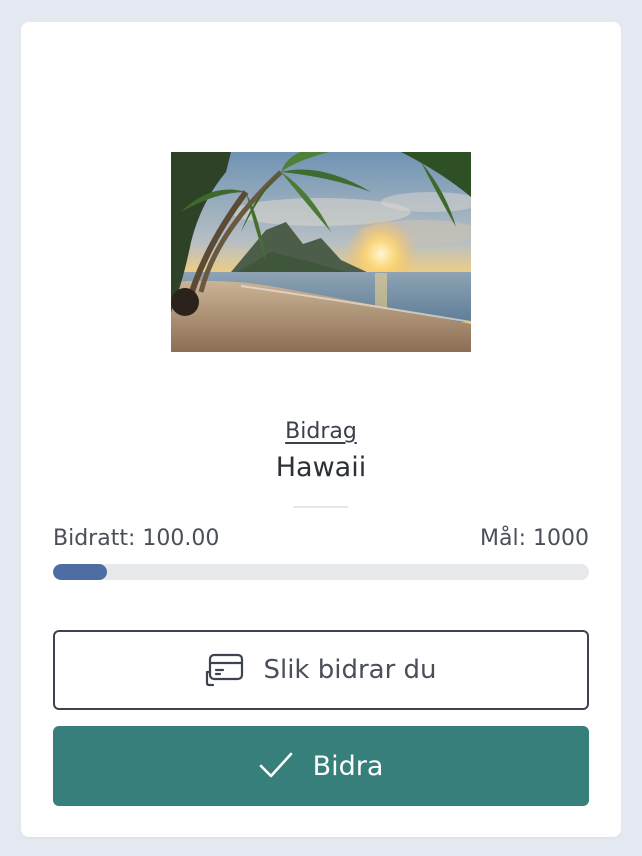  What do you see at coordinates (350, 670) in the screenshot?
I see `how-to-contribute-label: Slik bidrar du` at bounding box center [350, 670].